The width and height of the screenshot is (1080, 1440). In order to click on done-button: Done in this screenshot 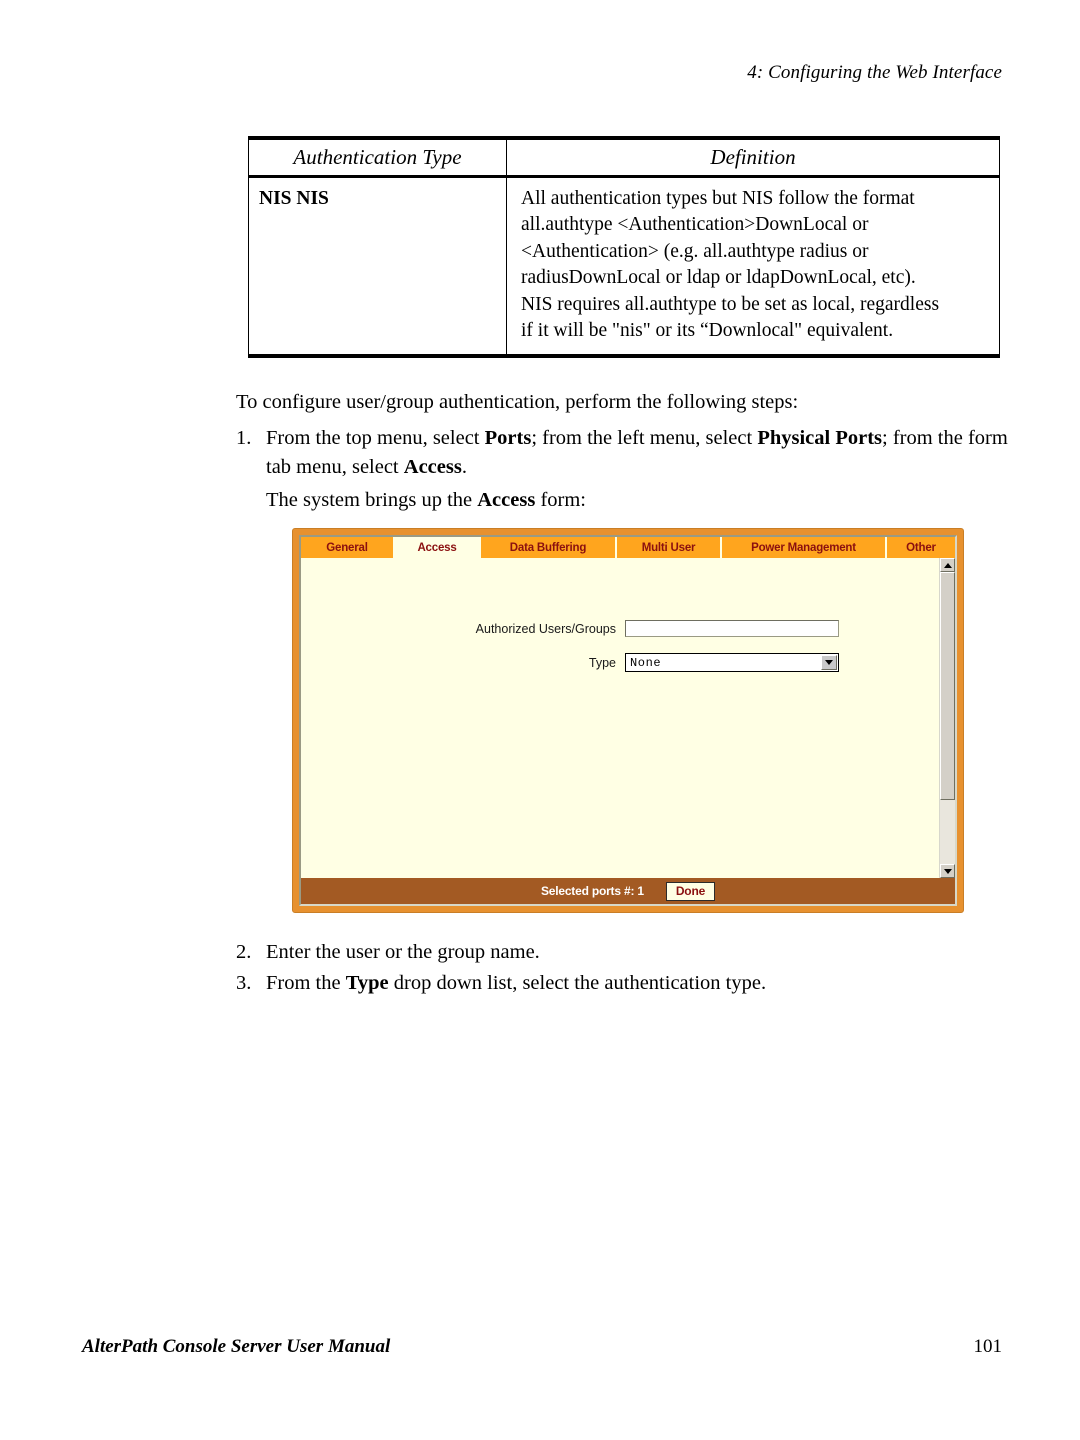, I will do `click(690, 891)`.